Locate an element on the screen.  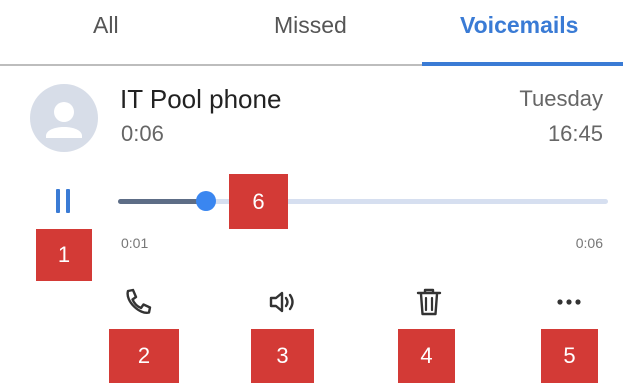
annotation-marker-3: 3 is located at coordinates (282, 356).